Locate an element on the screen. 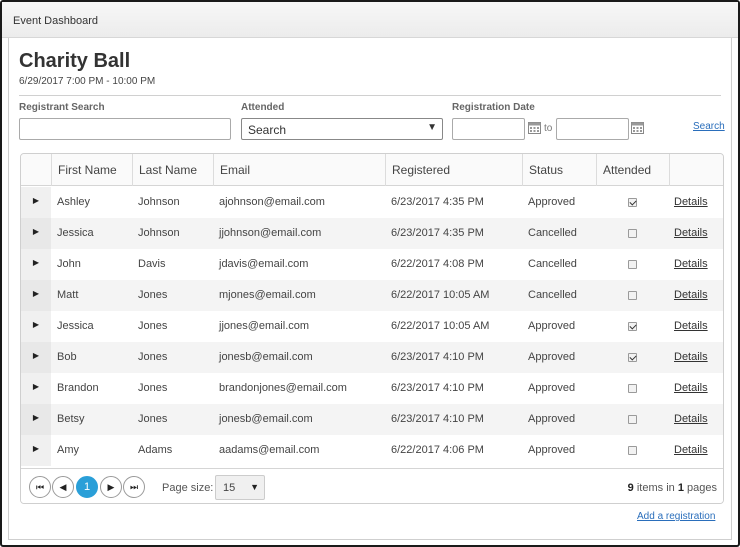 The width and height of the screenshot is (740, 547). page-1-button: 1 is located at coordinates (87, 487).